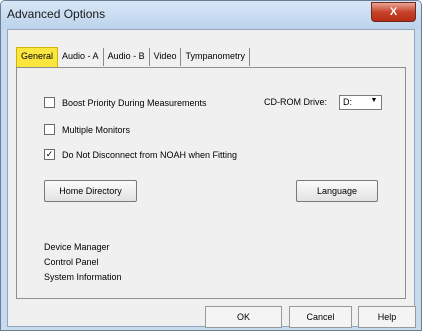 The height and width of the screenshot is (331, 422). What do you see at coordinates (49, 102) in the screenshot?
I see `boost-priority-checkbox` at bounding box center [49, 102].